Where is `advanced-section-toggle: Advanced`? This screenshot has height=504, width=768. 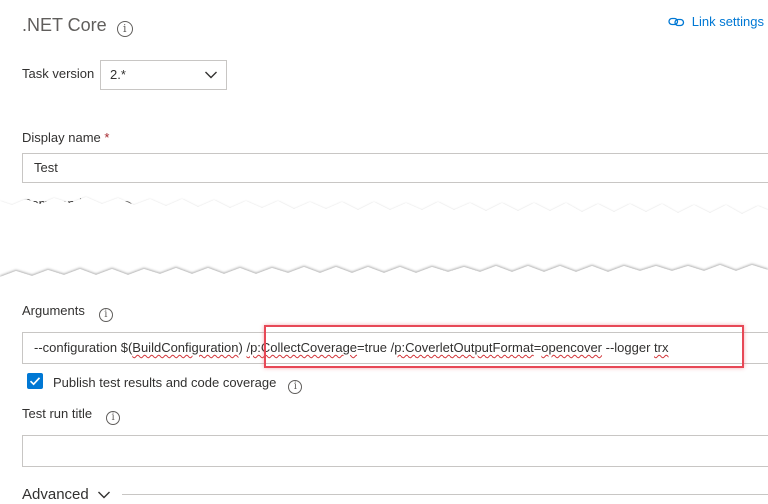 advanced-section-toggle: Advanced is located at coordinates (66, 495).